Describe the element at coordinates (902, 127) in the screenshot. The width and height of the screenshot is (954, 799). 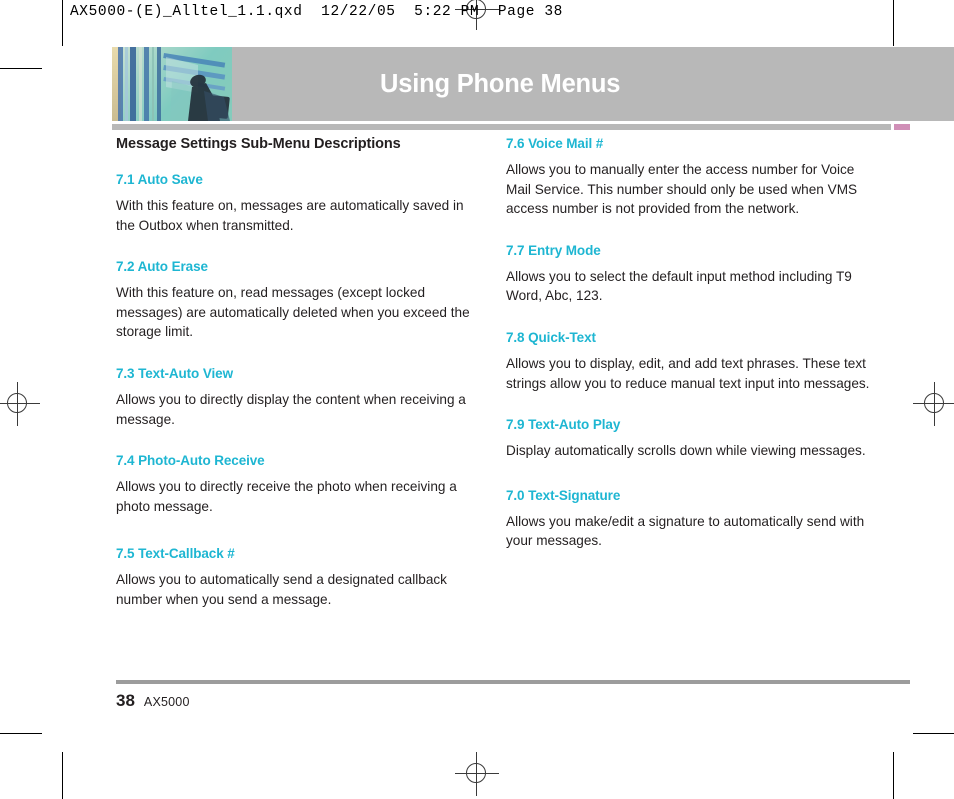
I see `header-divider-tab` at that location.